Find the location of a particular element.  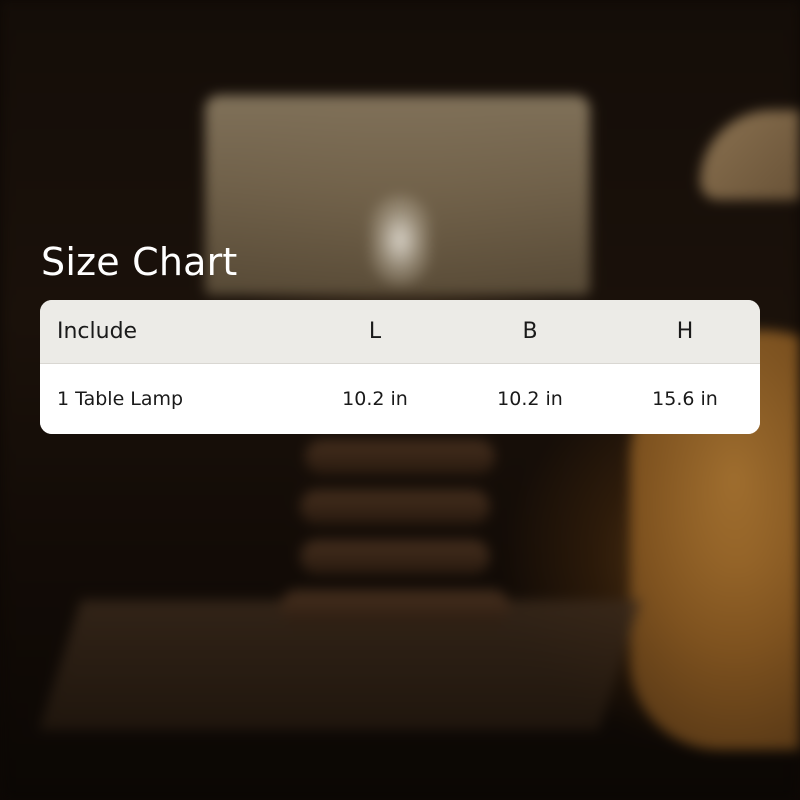

cell-include: 1 Table Lamp is located at coordinates (120, 399).